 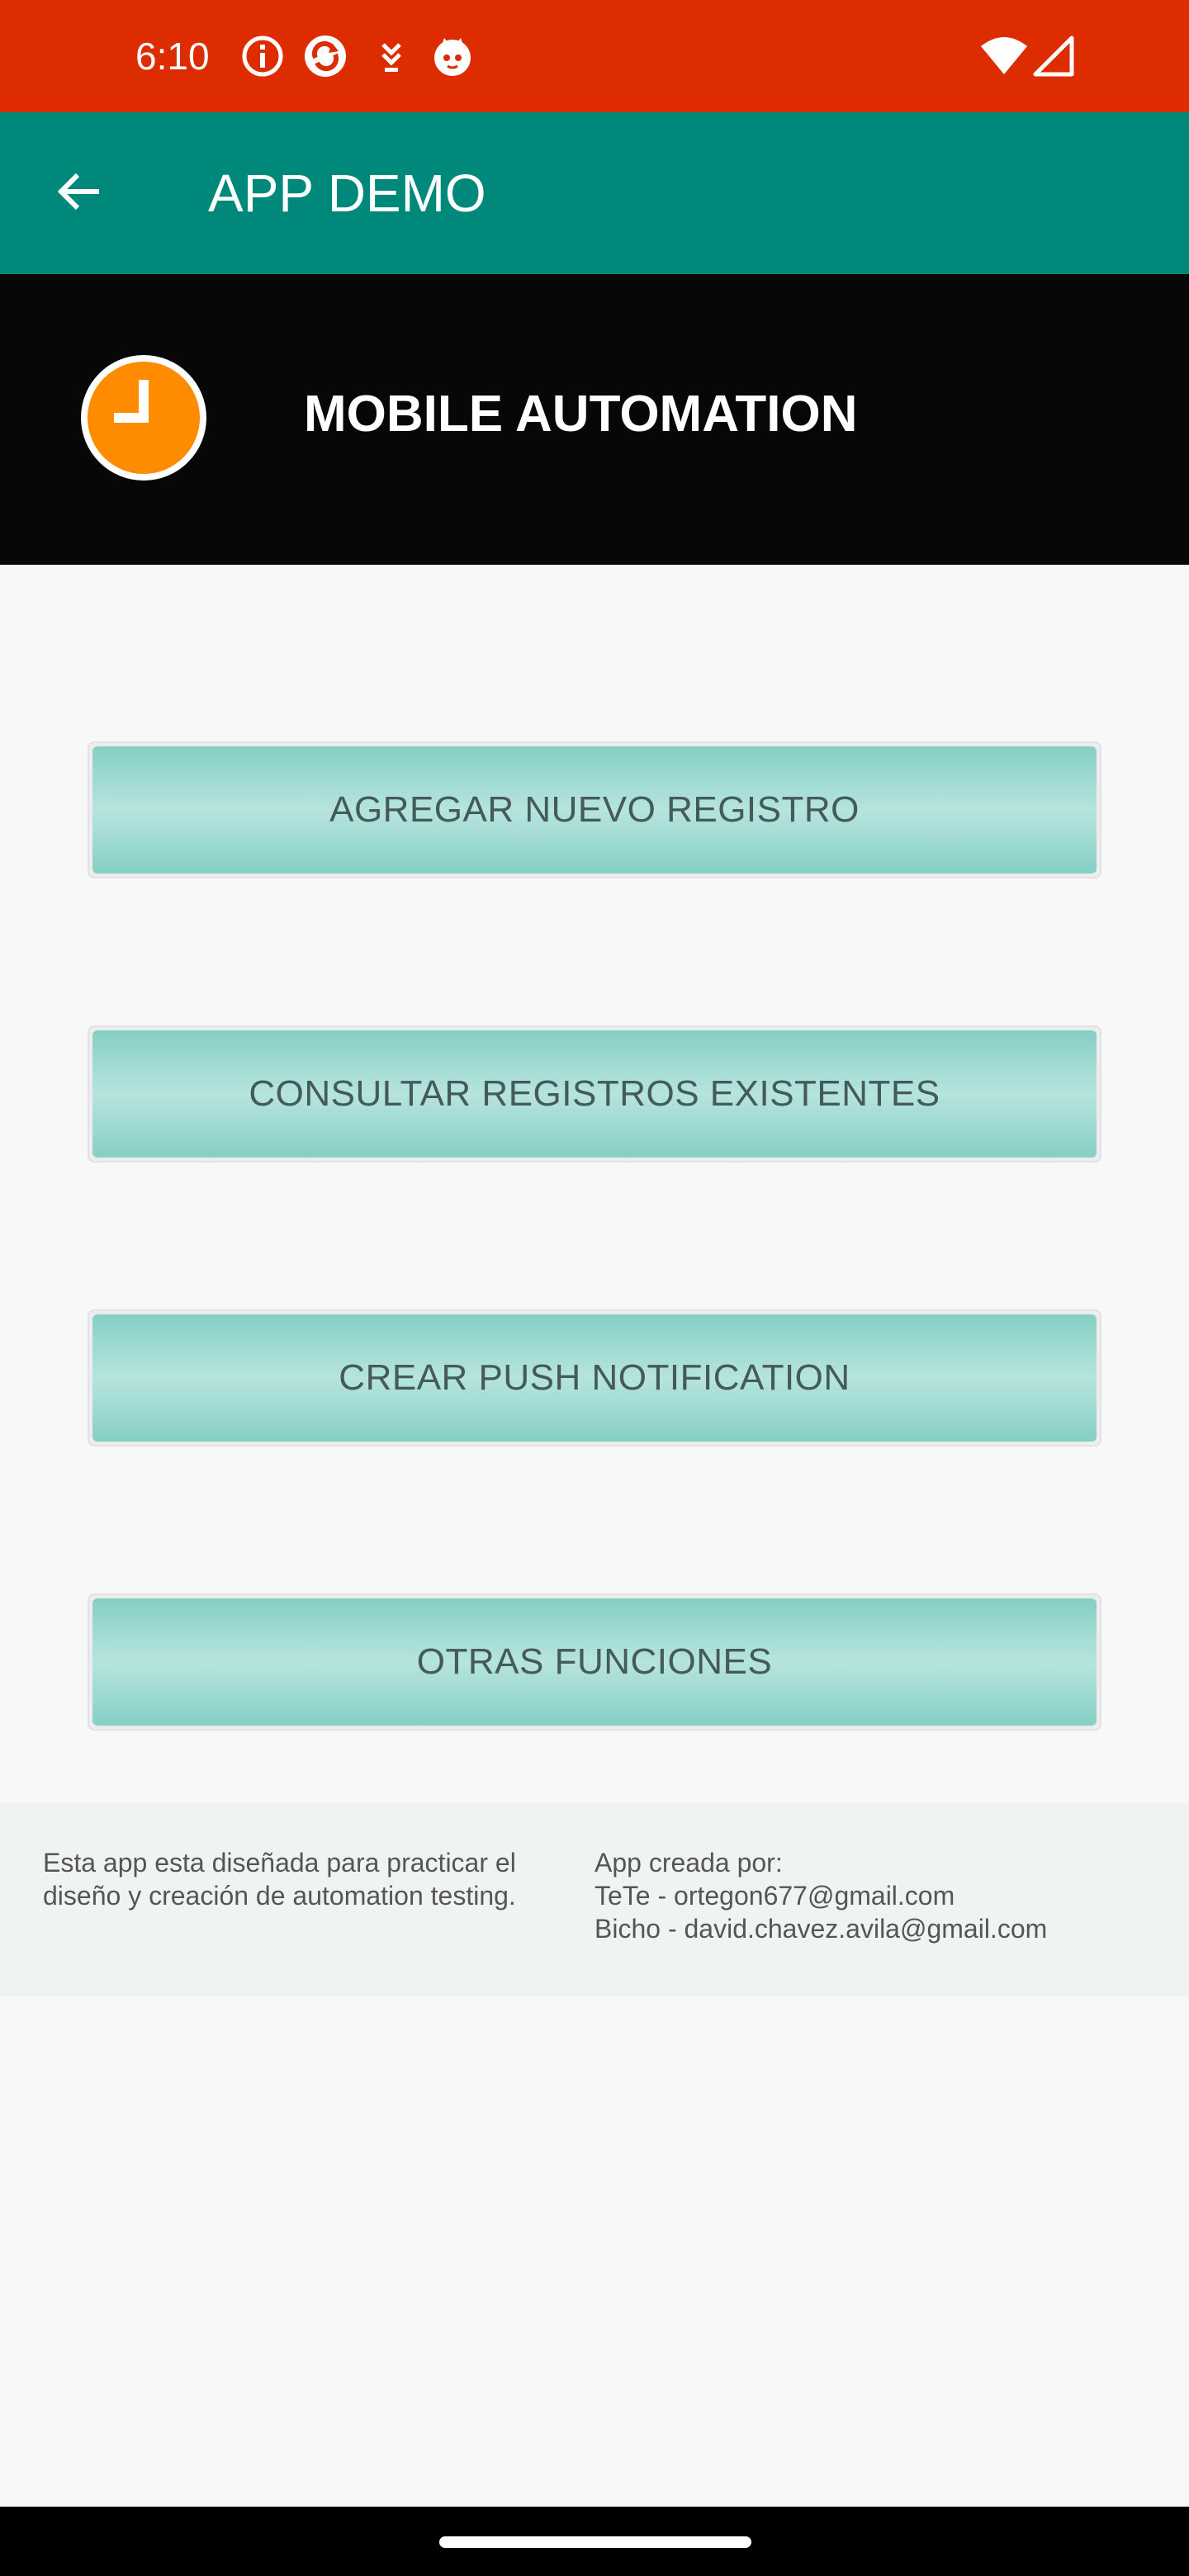 I want to click on credits-title: App creada por:, so click(x=688, y=1863).